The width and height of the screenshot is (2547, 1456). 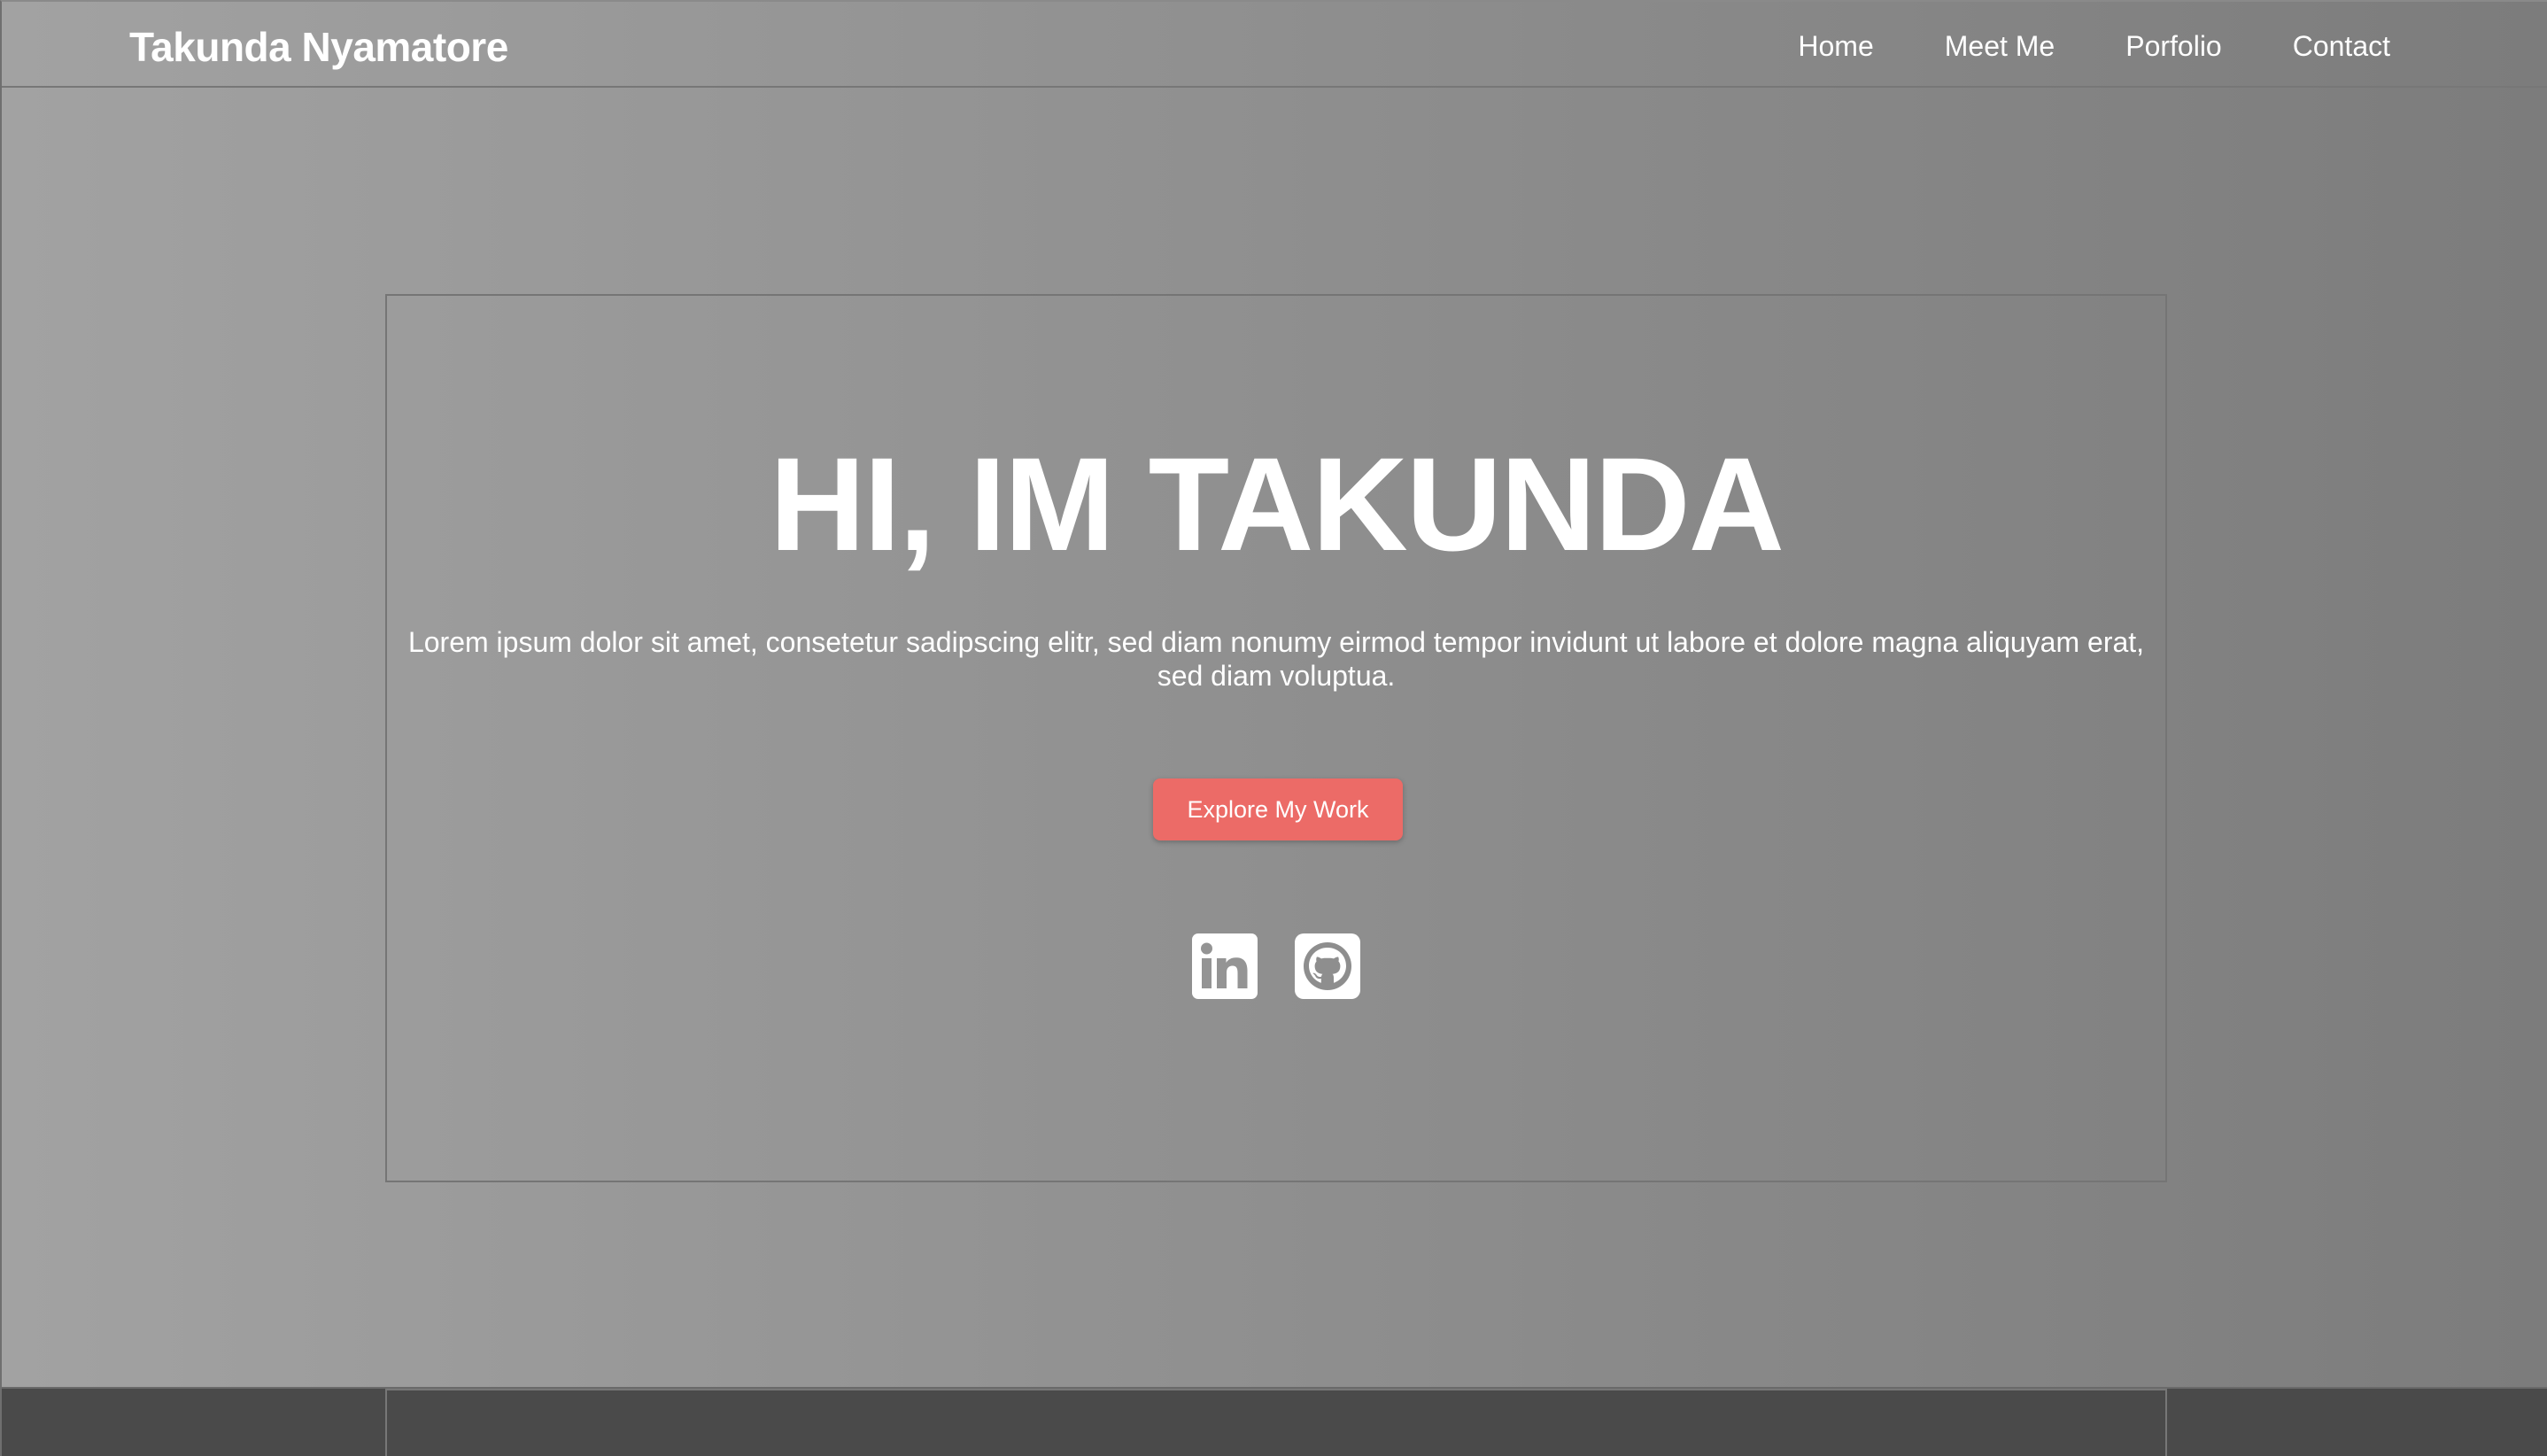 I want to click on footer-container, so click(x=1276, y=1422).